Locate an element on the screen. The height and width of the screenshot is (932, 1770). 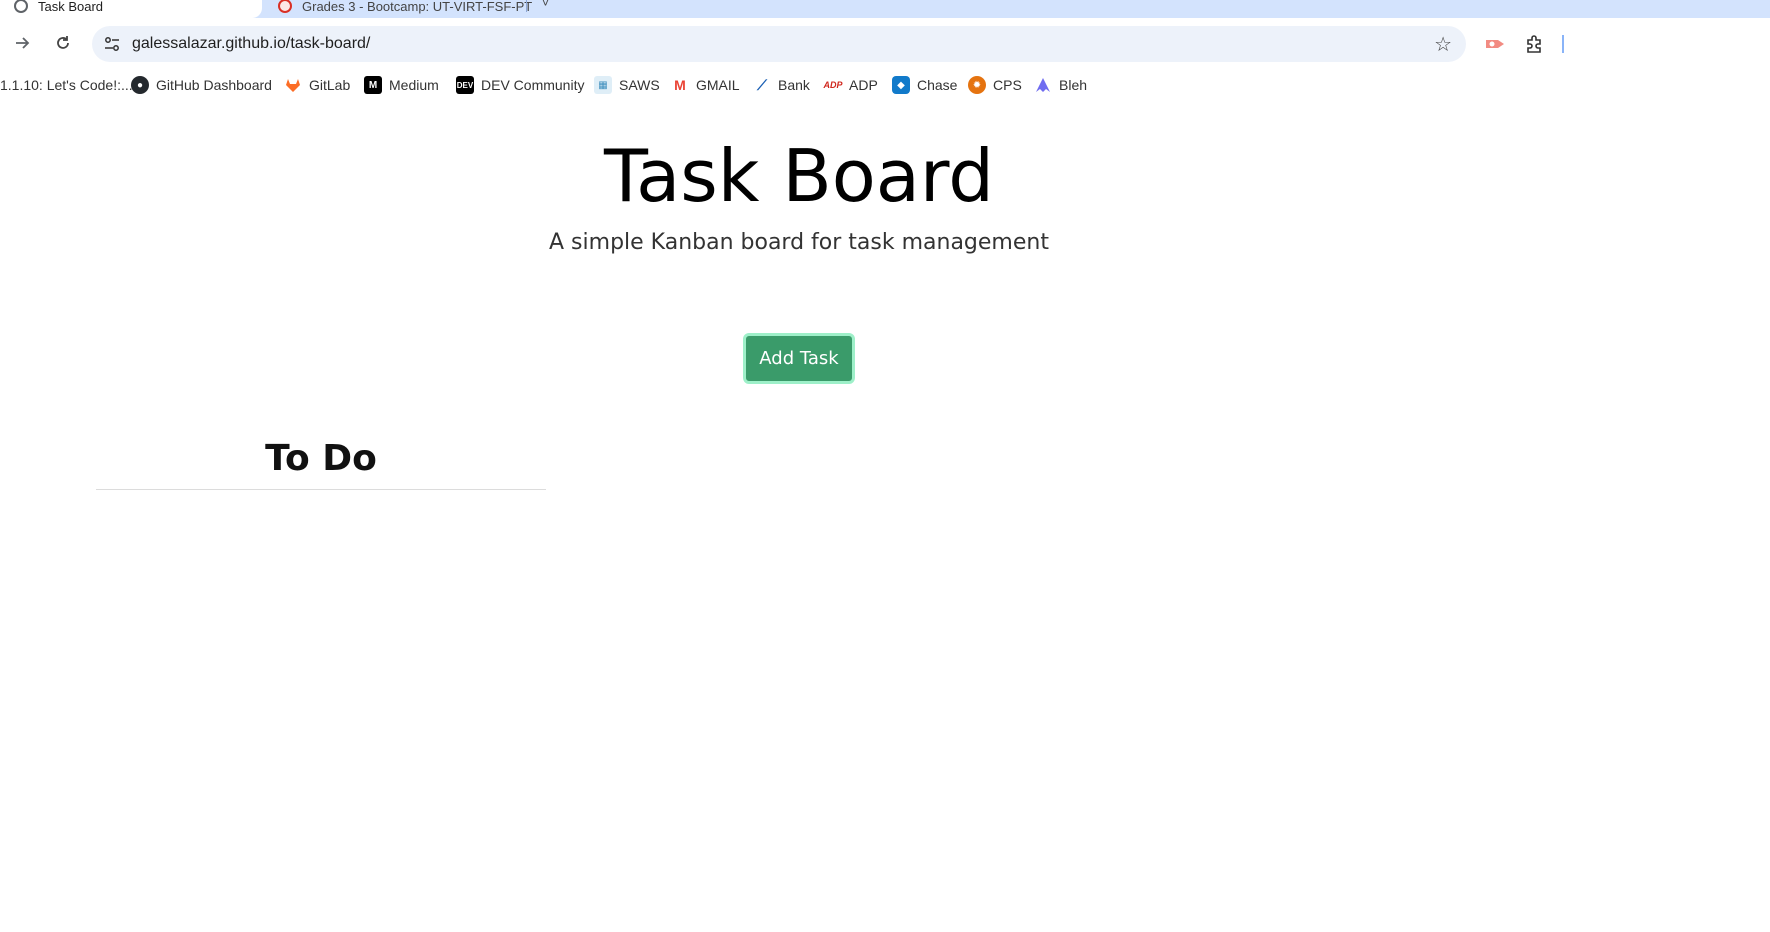
adp-icon: ADP is located at coordinates (833, 85).